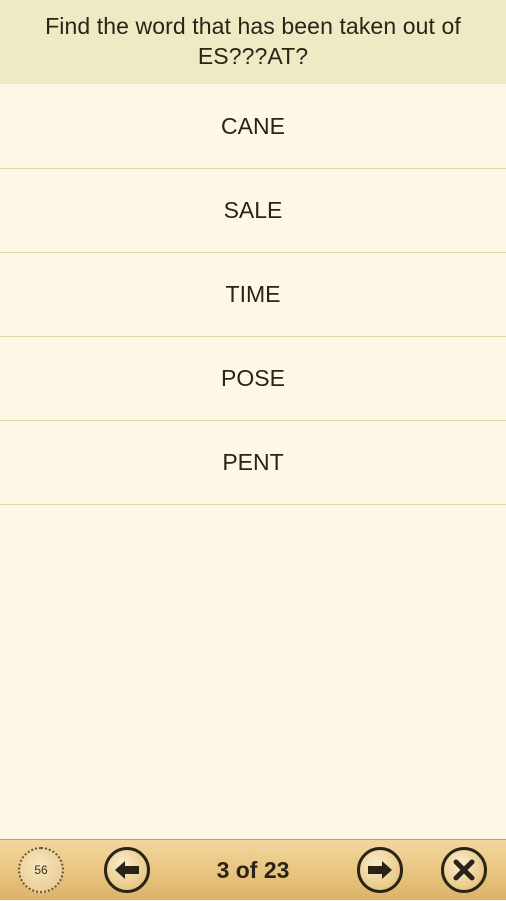 Image resolution: width=506 pixels, height=901 pixels. I want to click on answer-option: TIME, so click(253, 295).